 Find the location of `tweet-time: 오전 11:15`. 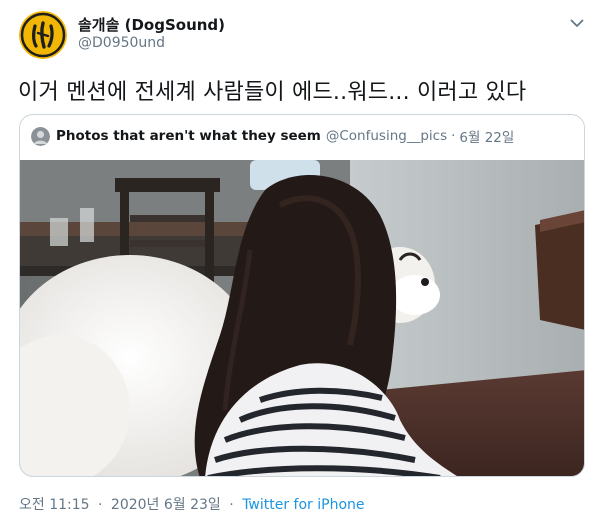

tweet-time: 오전 11:15 is located at coordinates (54, 505).